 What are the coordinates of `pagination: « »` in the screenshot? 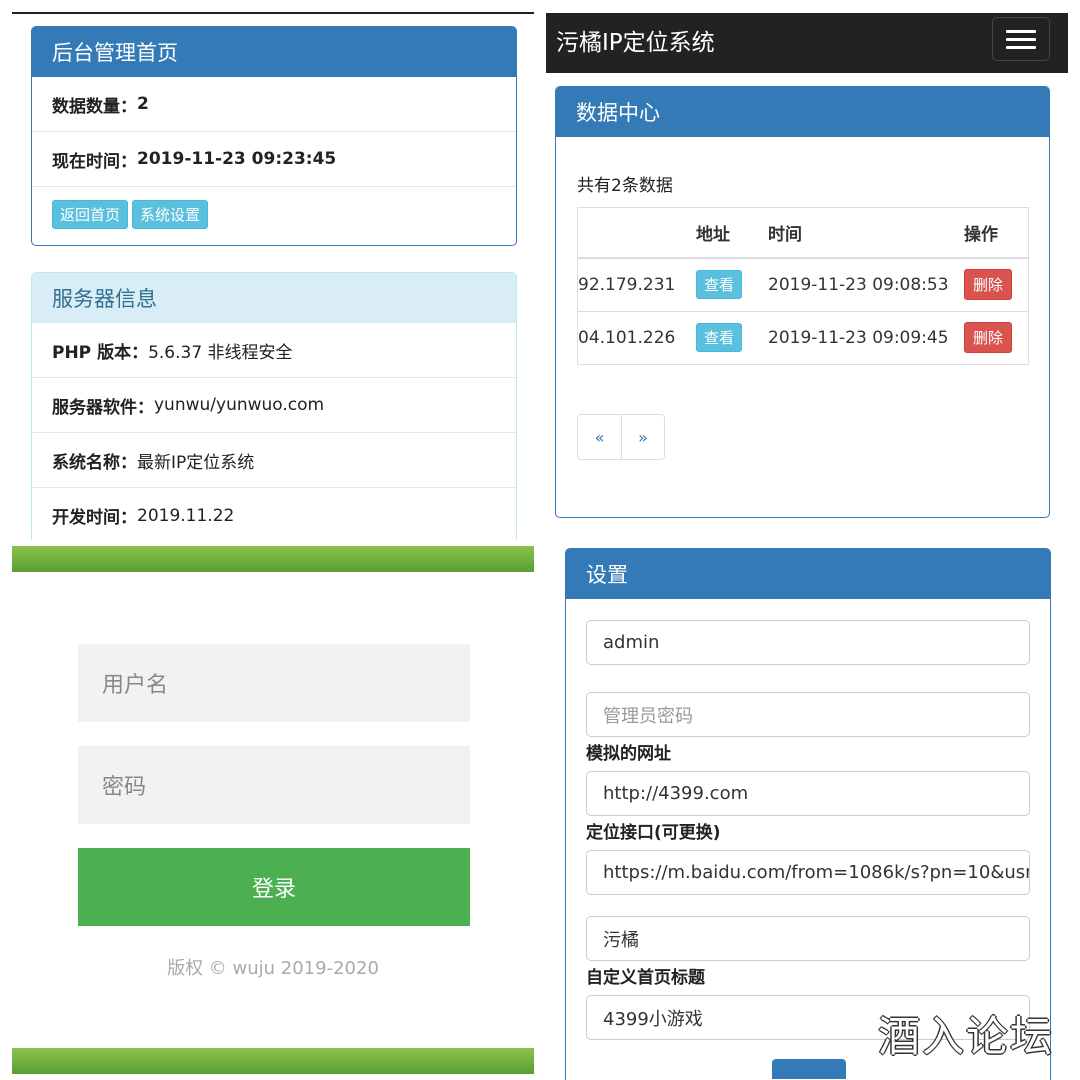 It's located at (621, 437).